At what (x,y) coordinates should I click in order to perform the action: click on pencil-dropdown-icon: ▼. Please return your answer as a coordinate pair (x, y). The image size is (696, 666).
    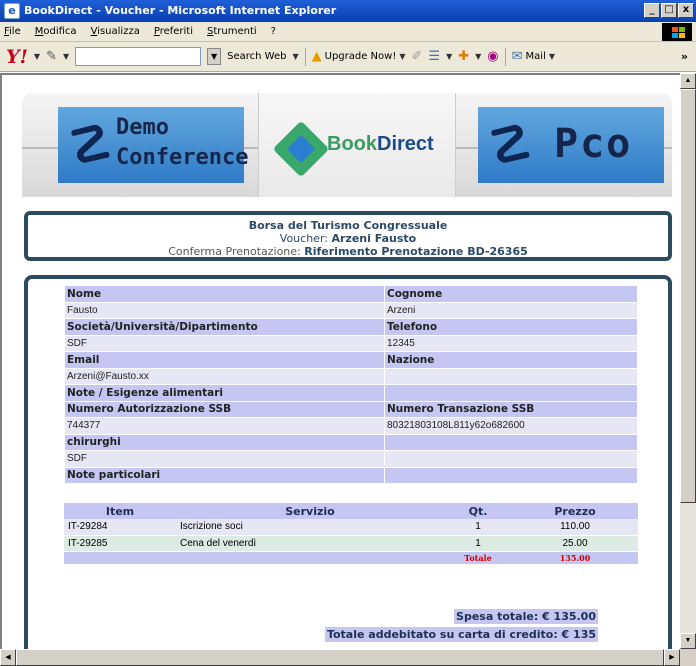
    Looking at the image, I should click on (66, 56).